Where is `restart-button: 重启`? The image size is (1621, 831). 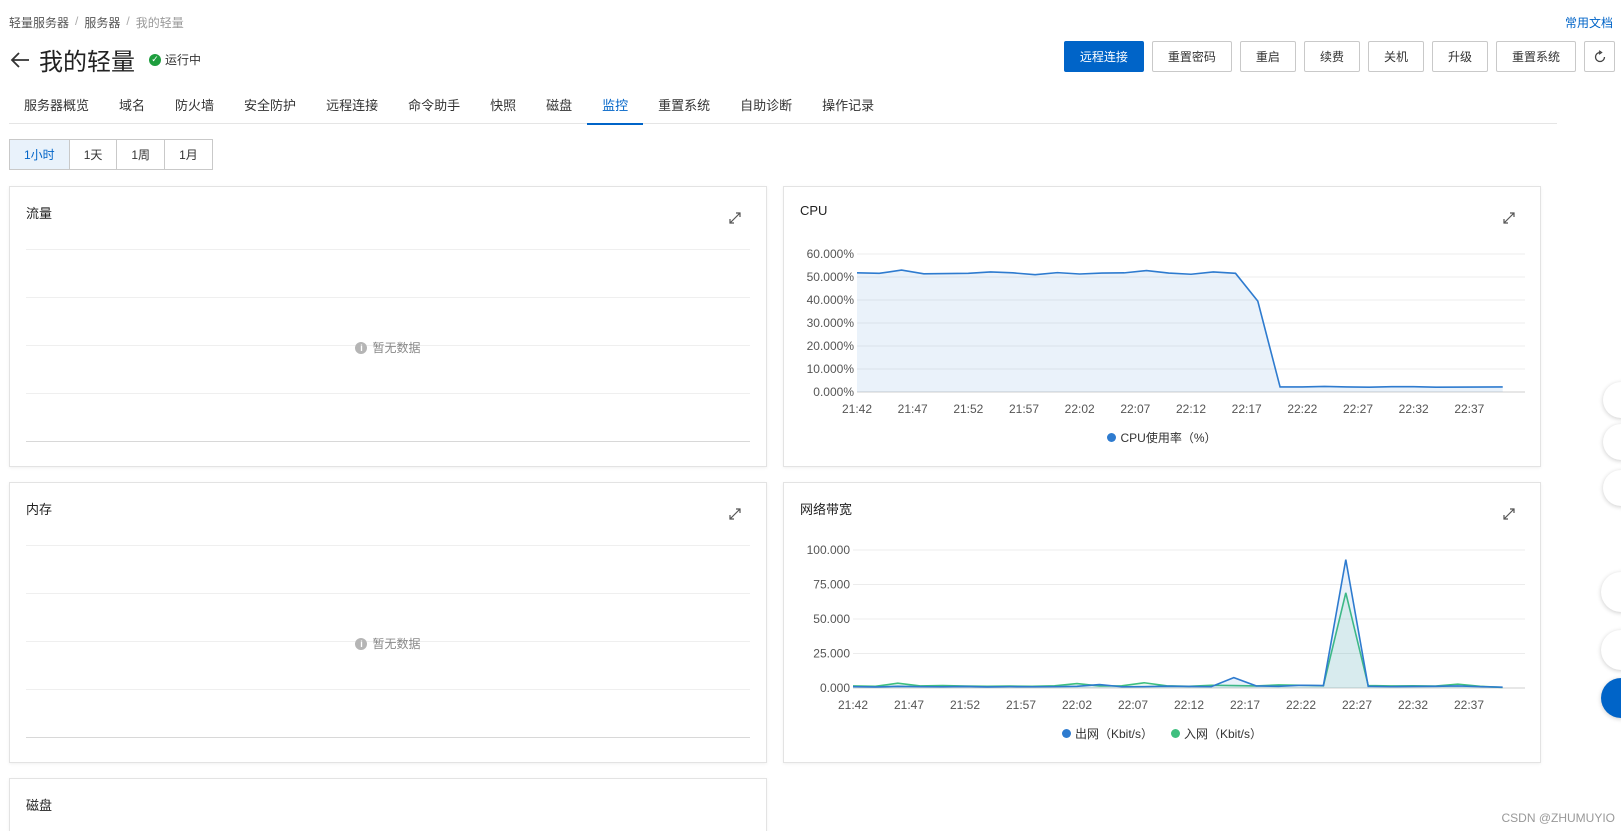 restart-button: 重启 is located at coordinates (1267, 56).